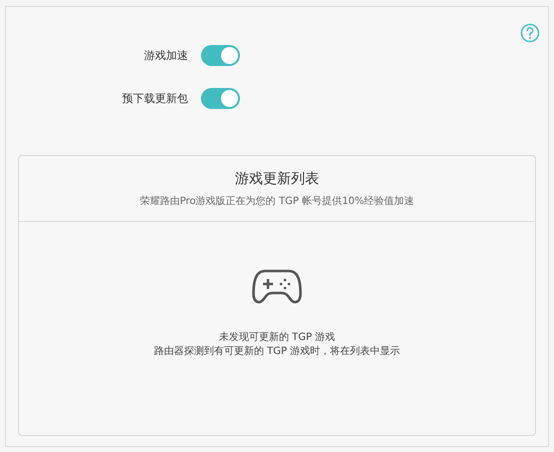 The image size is (554, 452). What do you see at coordinates (154, 98) in the screenshot?
I see `setting-label: 预下载更新包` at bounding box center [154, 98].